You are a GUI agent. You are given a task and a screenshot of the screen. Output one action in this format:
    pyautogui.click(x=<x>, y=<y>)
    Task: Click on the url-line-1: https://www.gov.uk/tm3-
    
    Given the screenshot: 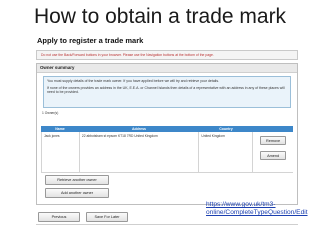 What is the action you would take?
    pyautogui.click(x=241, y=204)
    